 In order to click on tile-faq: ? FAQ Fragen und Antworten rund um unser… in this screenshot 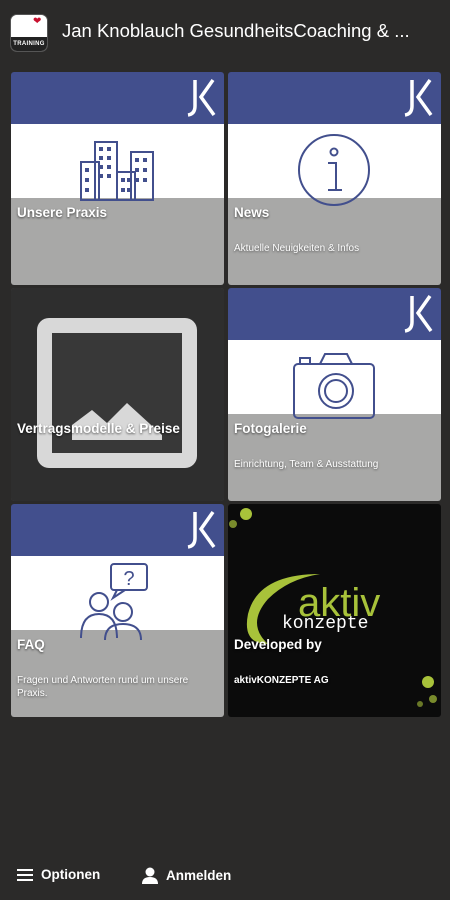, I will do `click(117, 610)`.